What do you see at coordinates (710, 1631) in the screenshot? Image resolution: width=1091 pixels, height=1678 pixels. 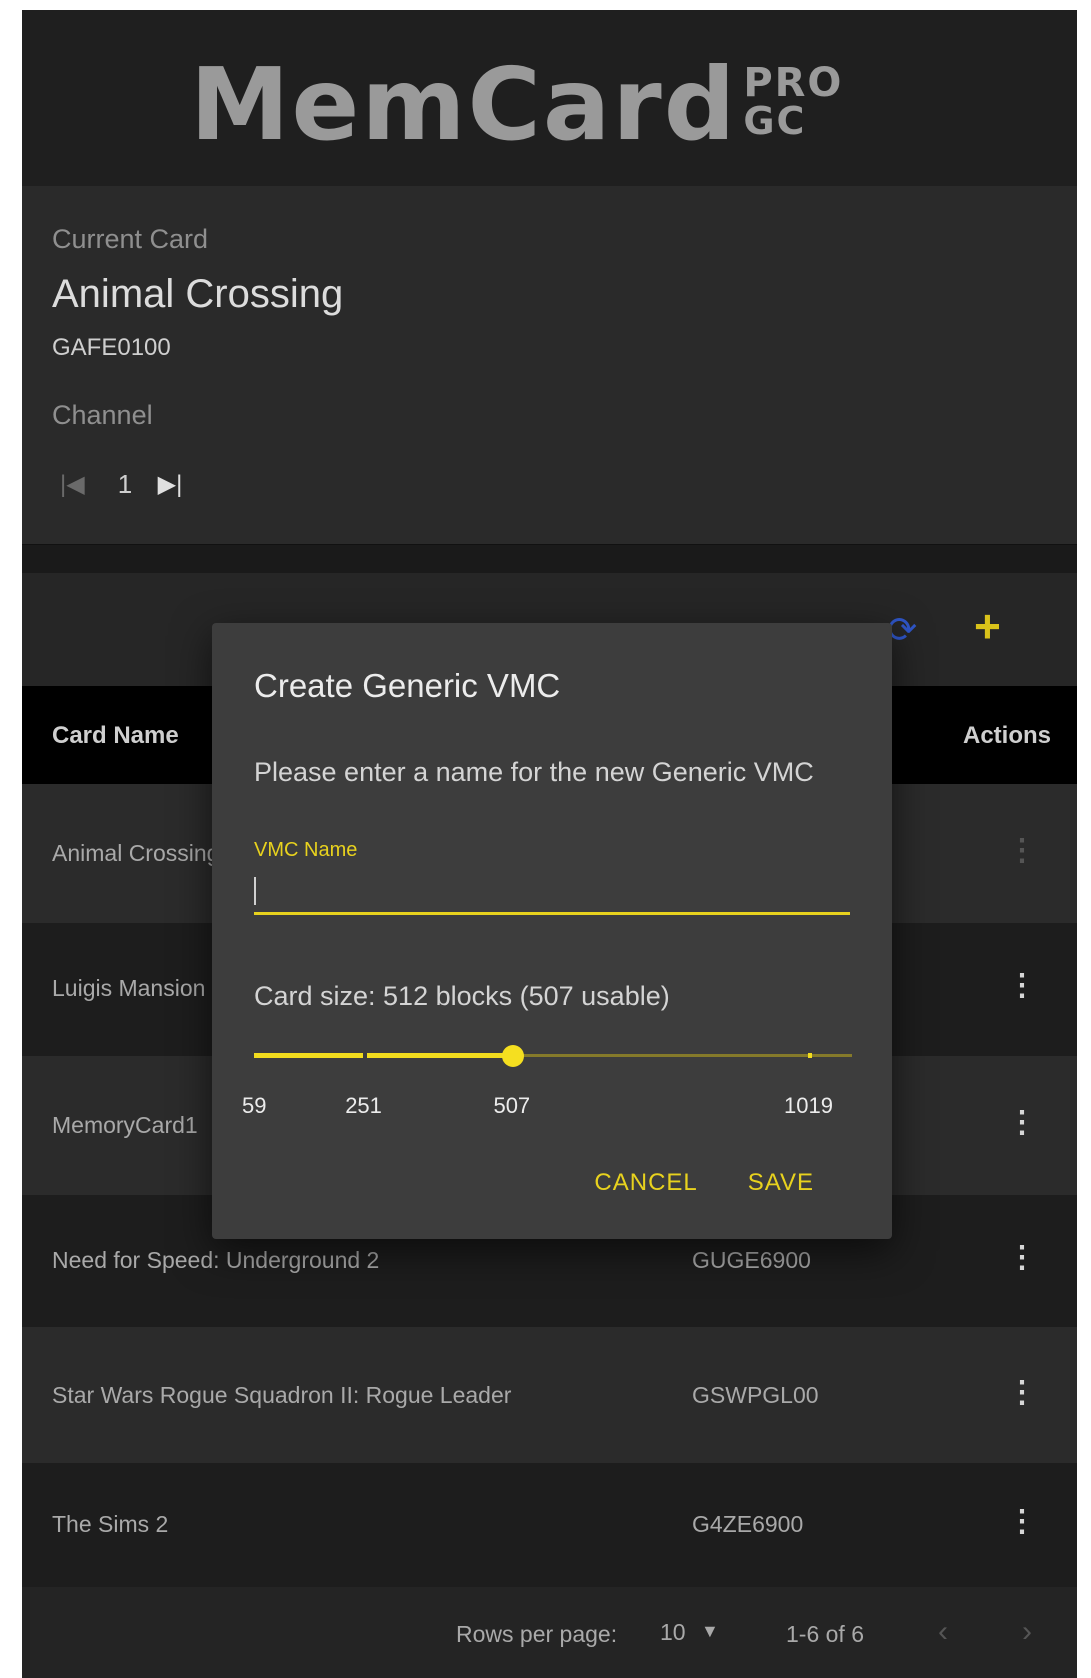 I see `caret-down-icon: ▼` at bounding box center [710, 1631].